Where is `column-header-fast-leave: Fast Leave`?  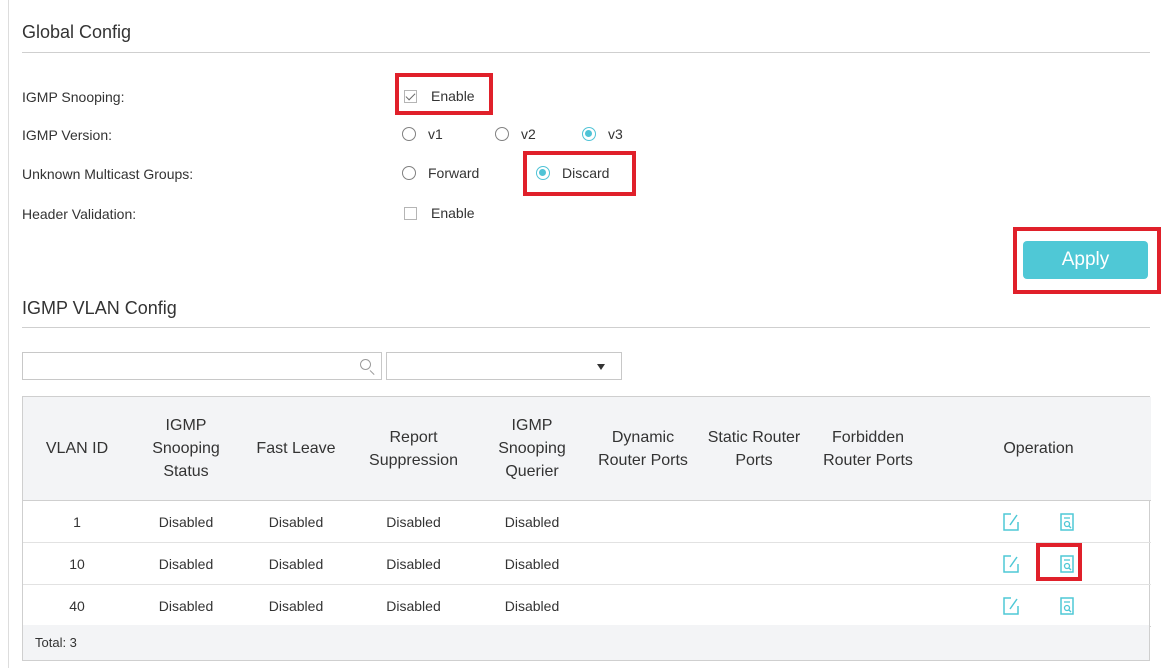
column-header-fast-leave: Fast Leave is located at coordinates (296, 449).